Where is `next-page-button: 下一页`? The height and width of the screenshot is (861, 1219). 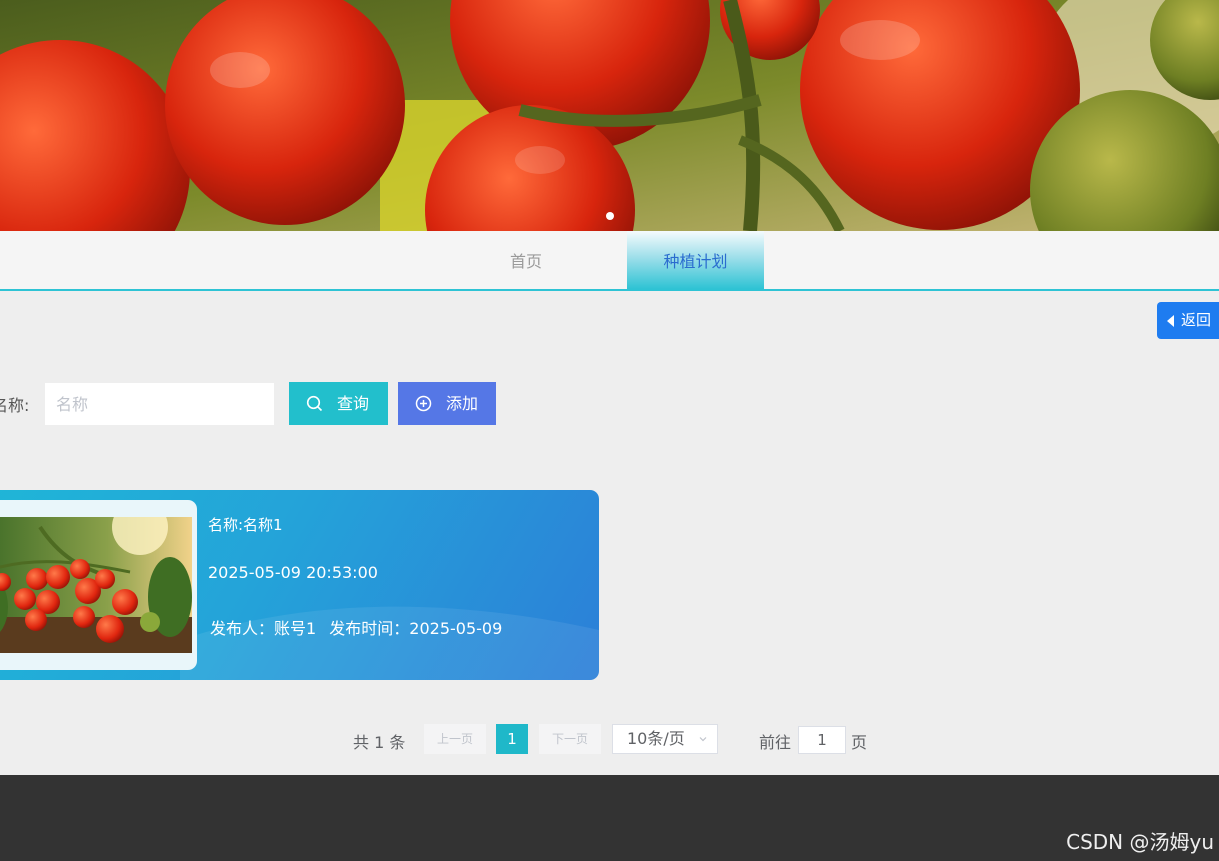 next-page-button: 下一页 is located at coordinates (570, 739).